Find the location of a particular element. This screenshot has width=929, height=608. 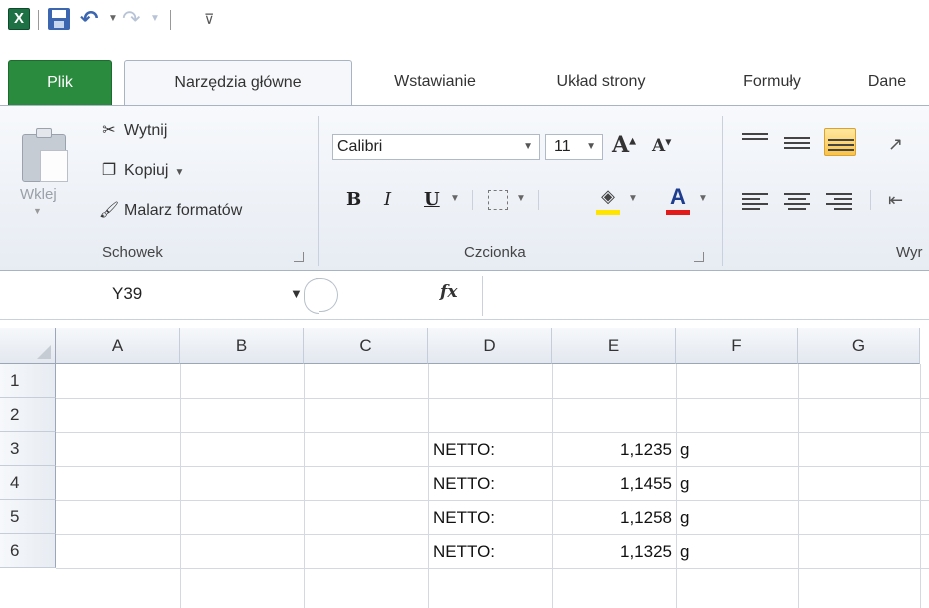

font-launcher-icon is located at coordinates (699, 257).